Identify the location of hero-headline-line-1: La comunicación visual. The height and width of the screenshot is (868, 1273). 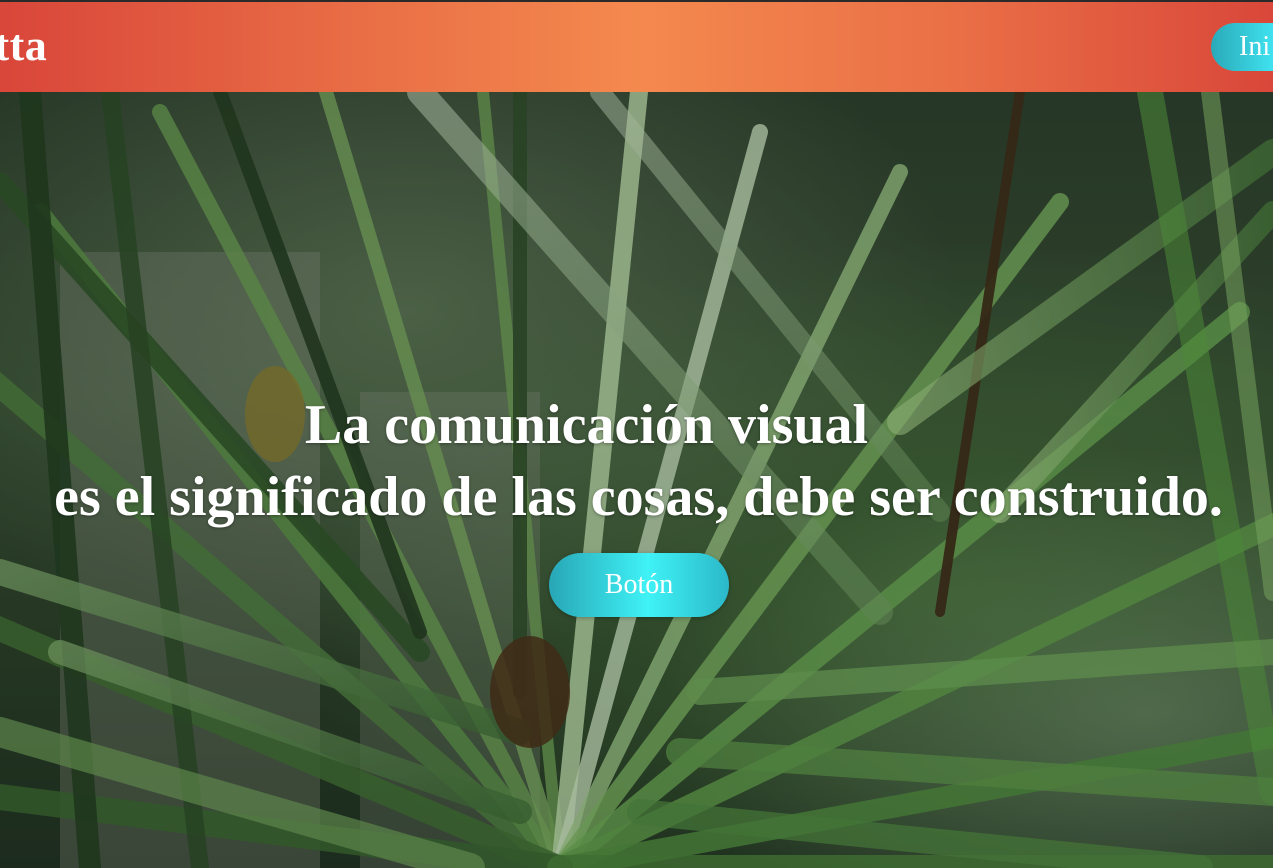
(586, 425).